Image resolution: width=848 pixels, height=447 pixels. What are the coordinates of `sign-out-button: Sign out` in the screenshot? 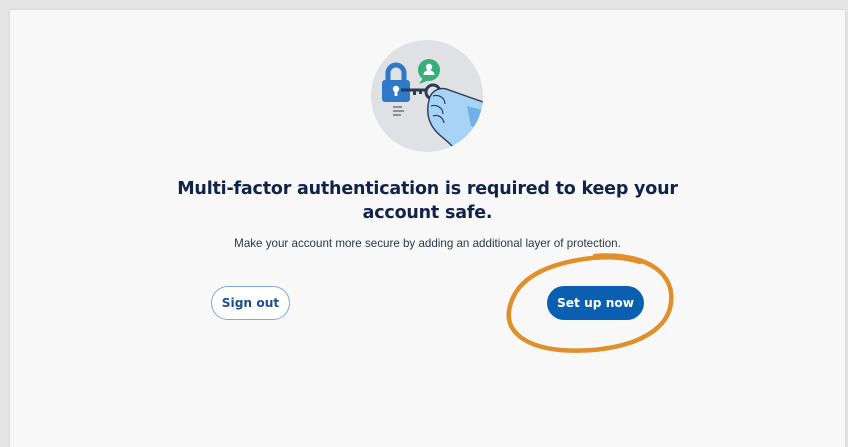 It's located at (250, 303).